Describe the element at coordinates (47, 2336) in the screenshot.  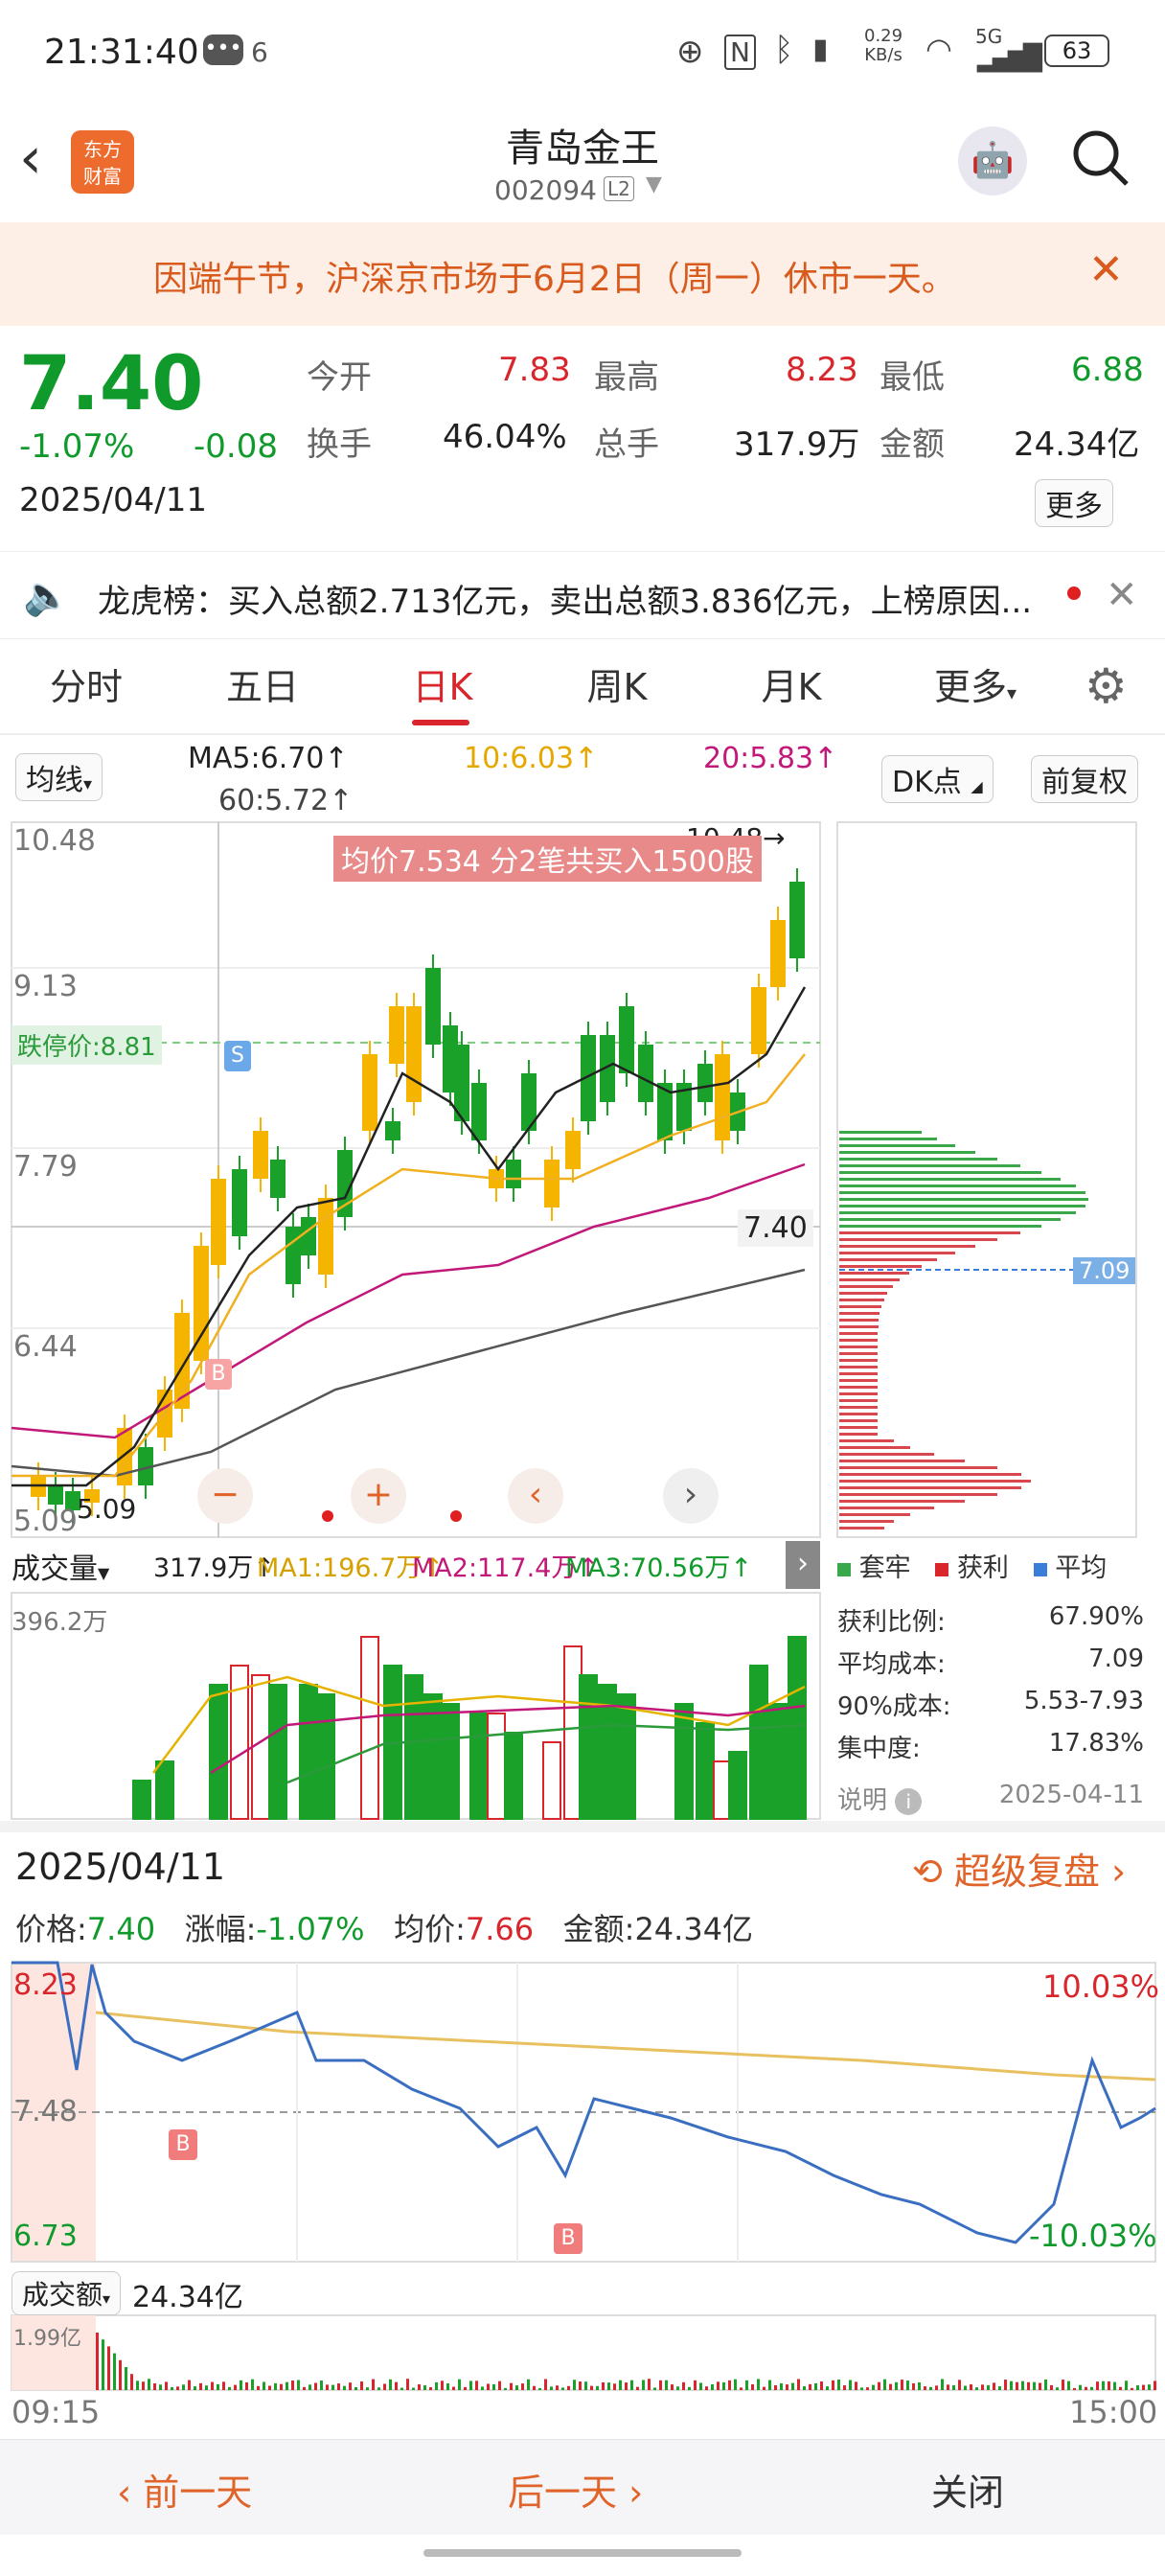
I see `intraday-vol-max: 1.99亿` at that location.